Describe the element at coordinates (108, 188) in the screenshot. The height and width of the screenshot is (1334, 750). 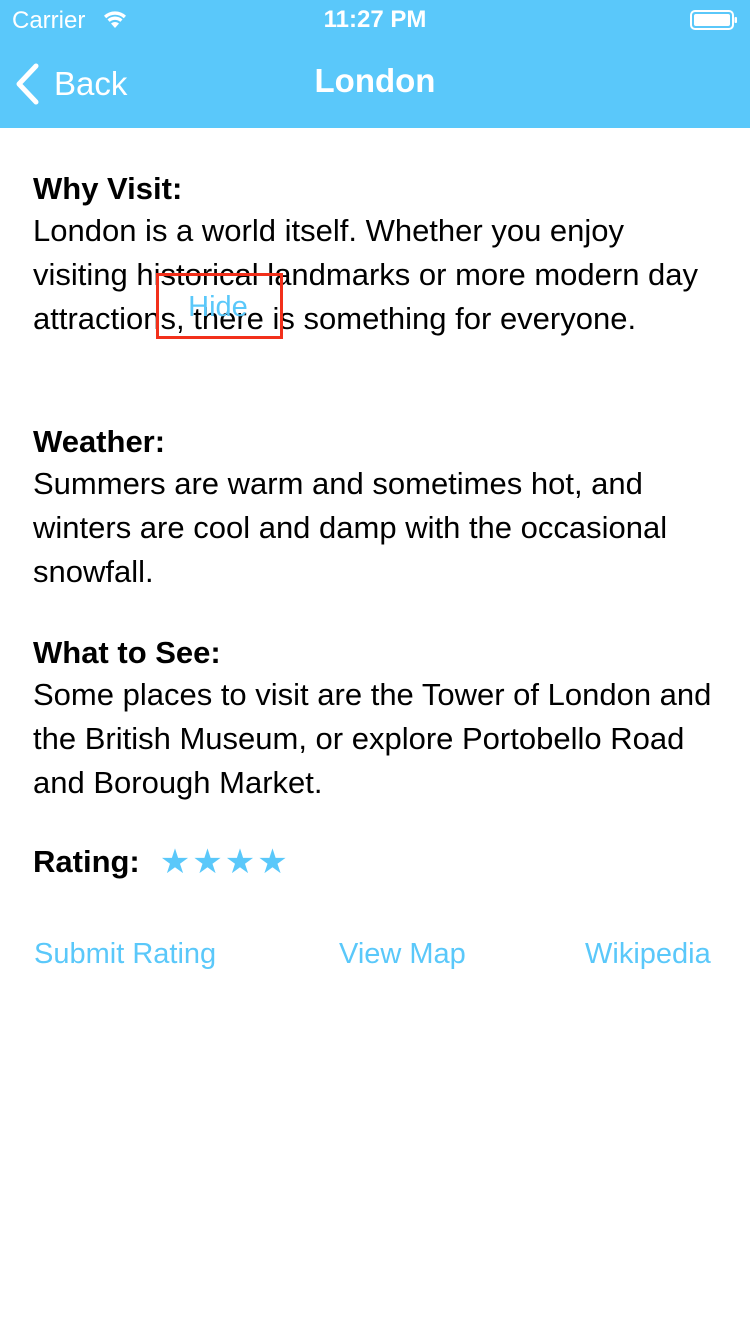
I see `section-heading: Why Visit:` at that location.